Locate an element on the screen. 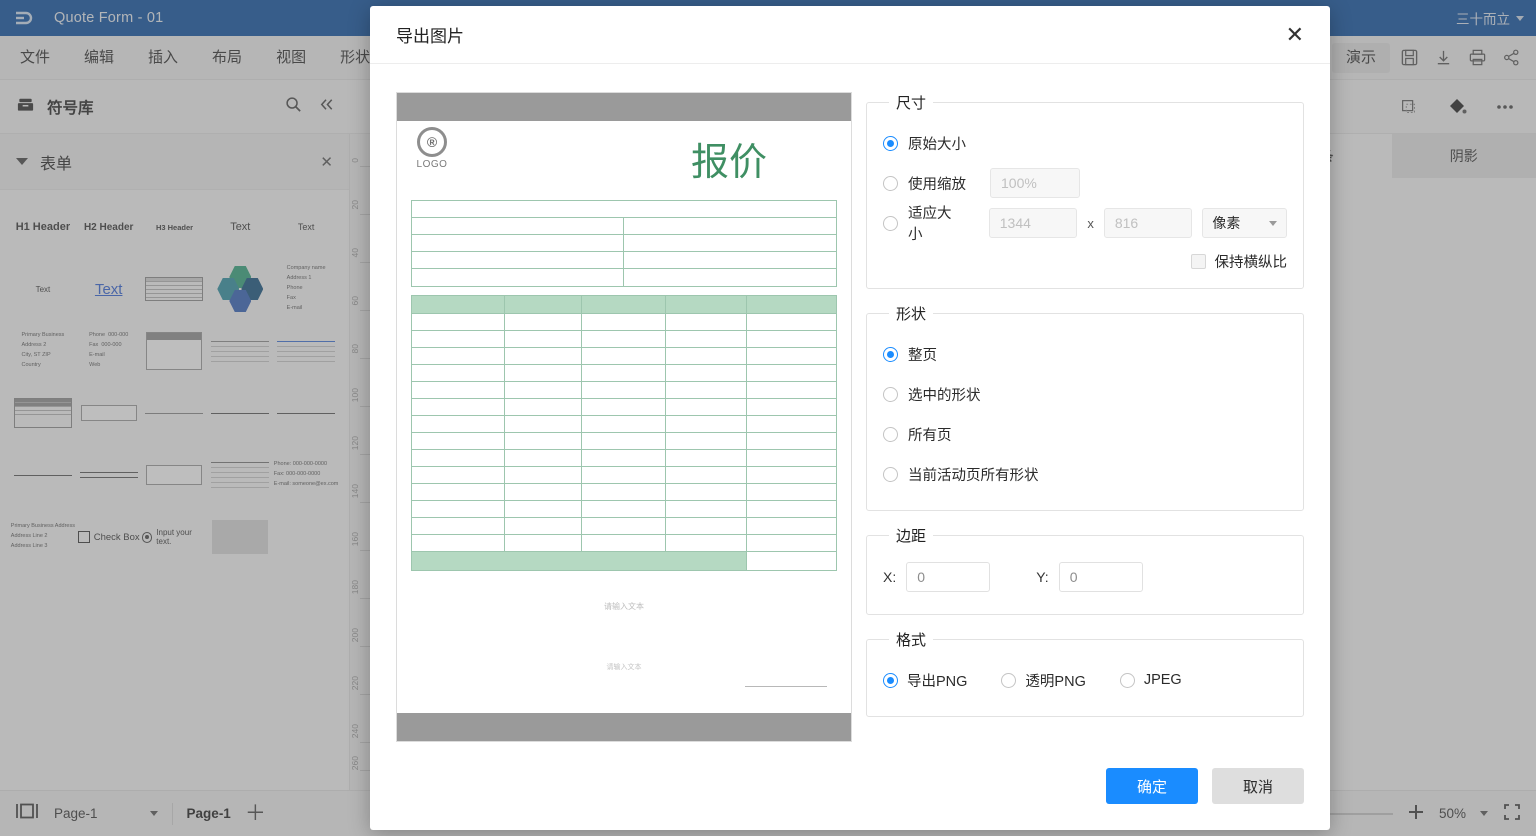 This screenshot has height=836, width=1536. keep-ratio-label: 保持横纵比 is located at coordinates (1251, 263).